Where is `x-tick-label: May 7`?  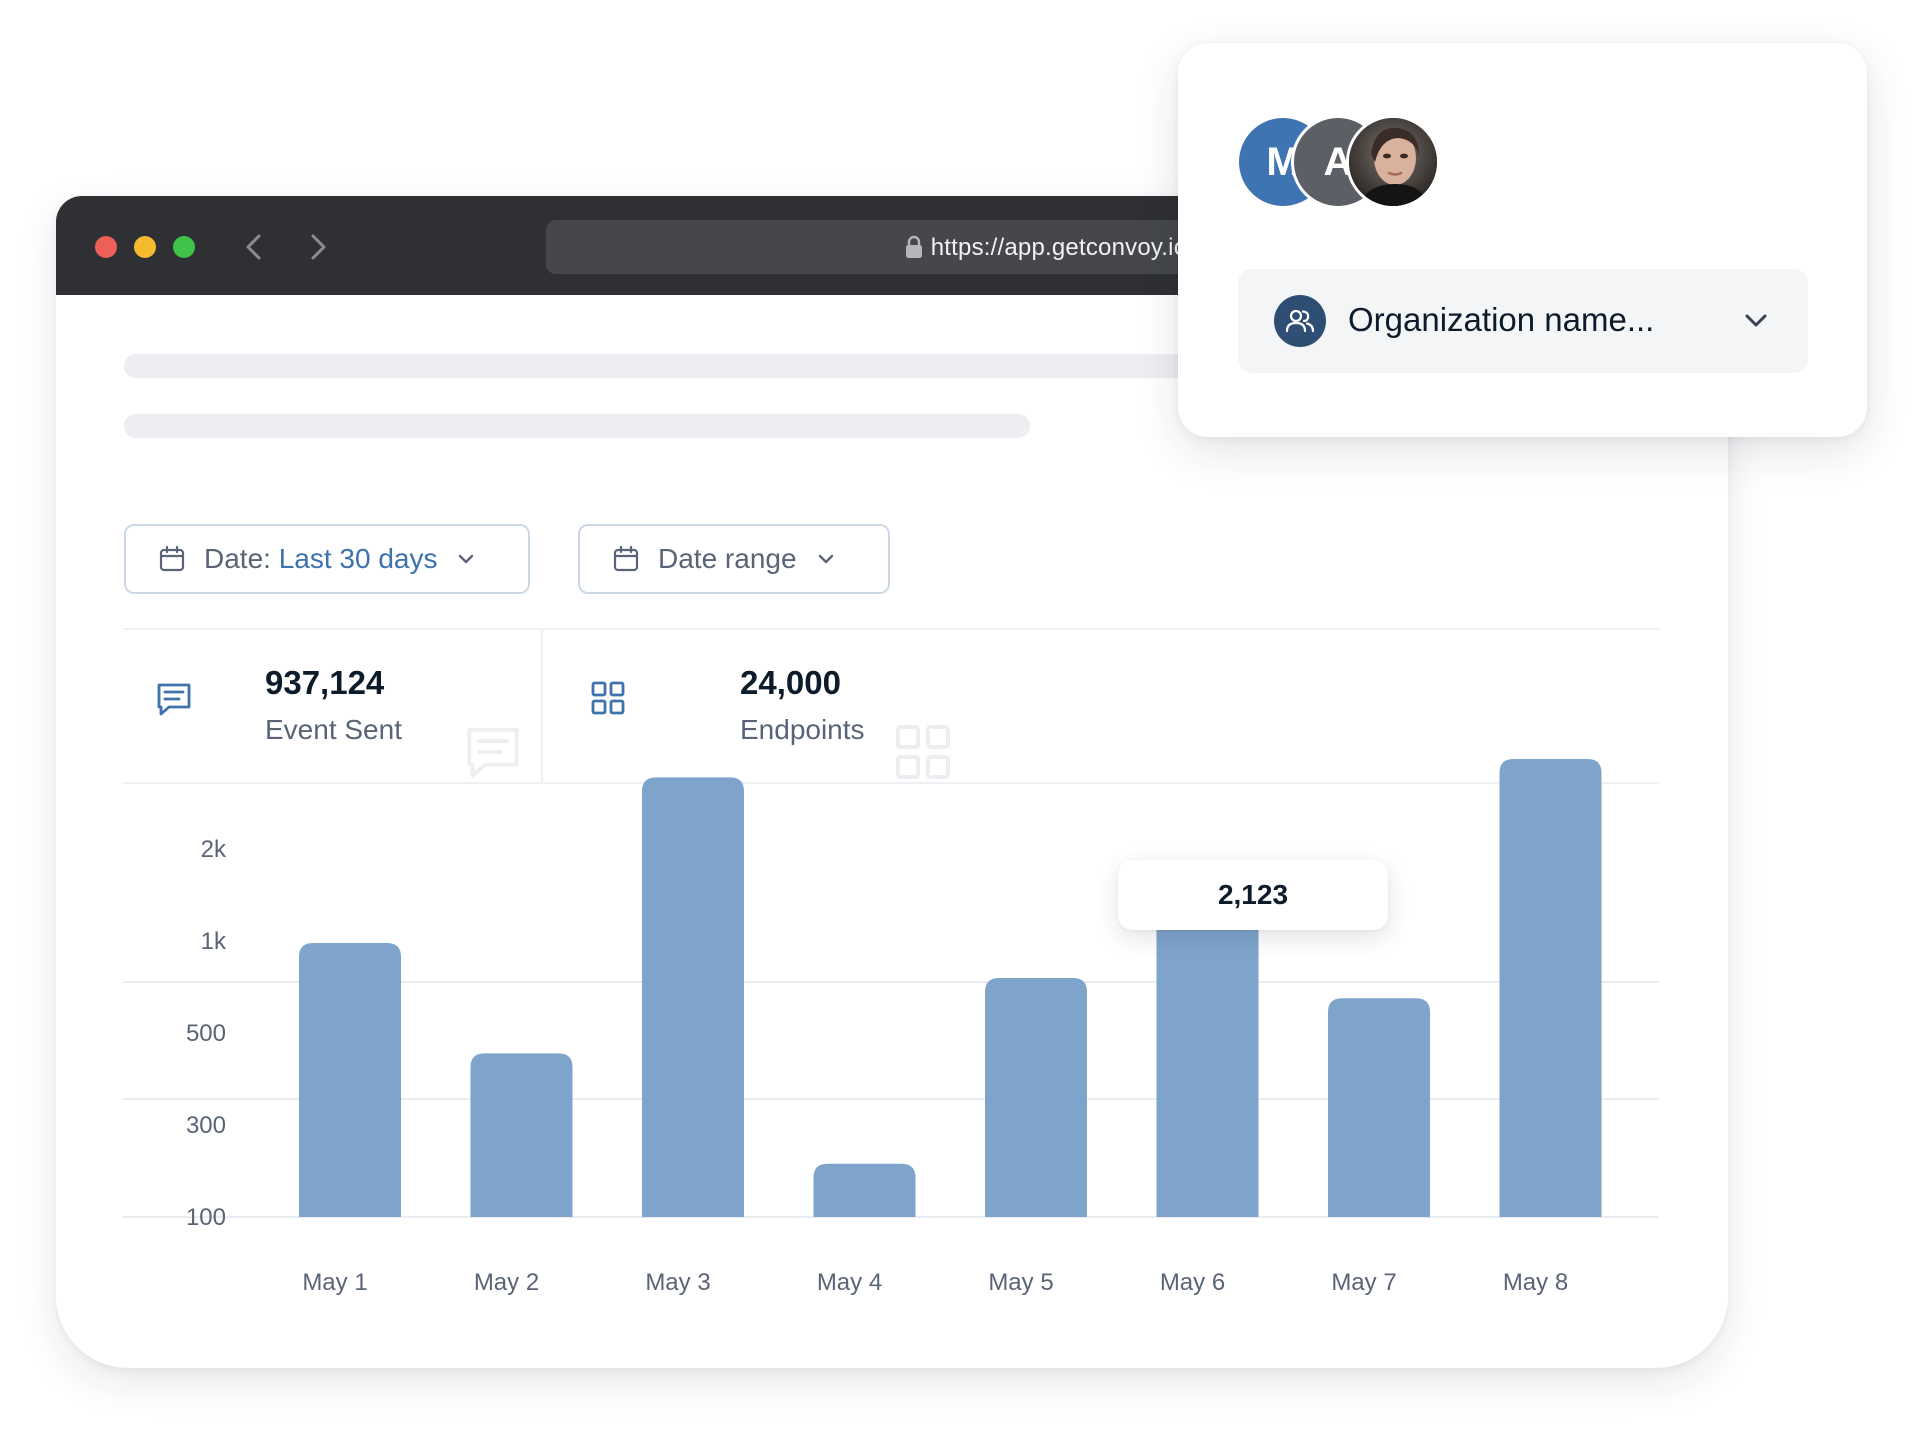
x-tick-label: May 7 is located at coordinates (1363, 1282).